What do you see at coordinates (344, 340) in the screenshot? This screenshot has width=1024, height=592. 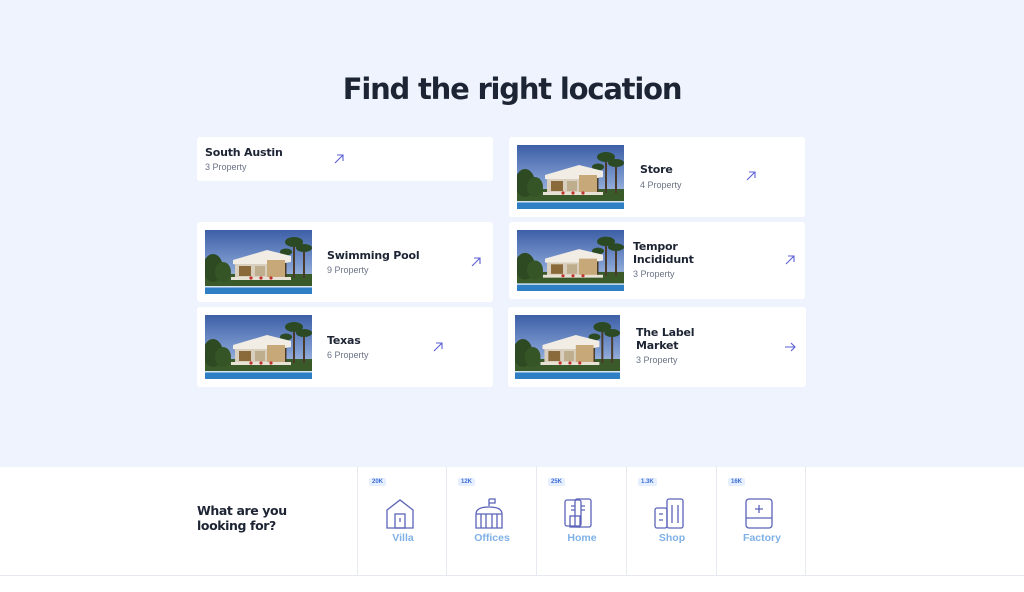 I see `location-title: Texas` at bounding box center [344, 340].